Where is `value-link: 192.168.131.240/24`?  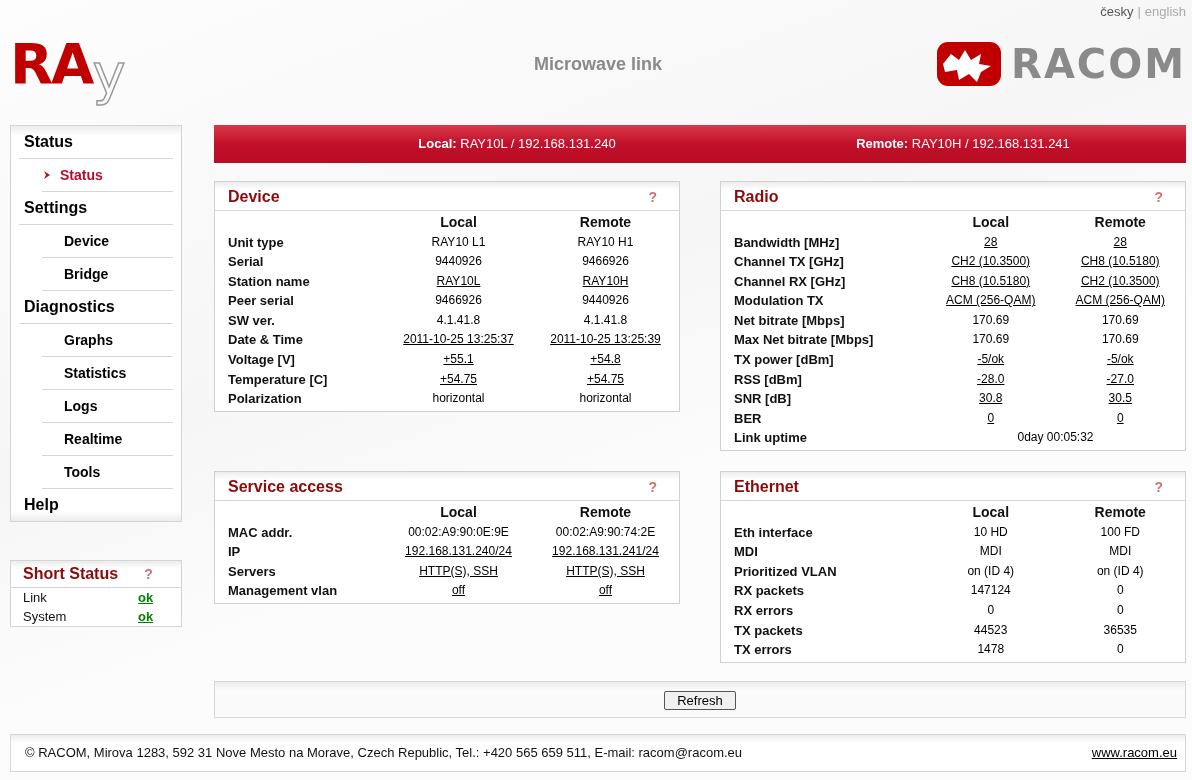 value-link: 192.168.131.240/24 is located at coordinates (458, 551).